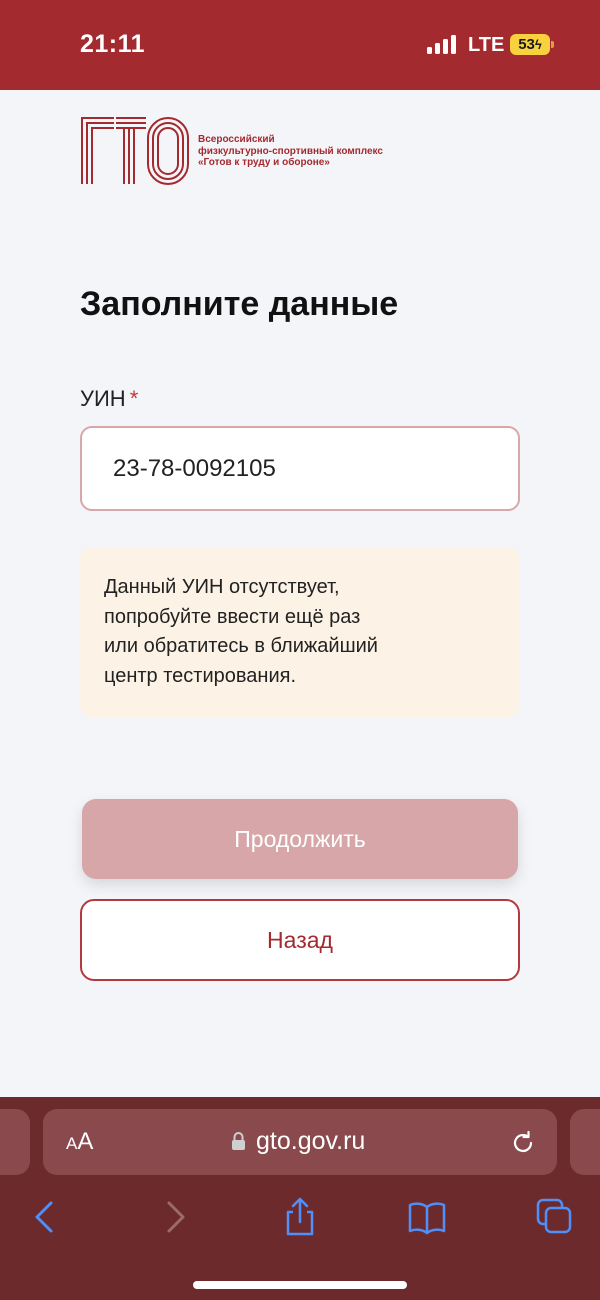 The width and height of the screenshot is (600, 1300). I want to click on uin-input, so click(300, 468).